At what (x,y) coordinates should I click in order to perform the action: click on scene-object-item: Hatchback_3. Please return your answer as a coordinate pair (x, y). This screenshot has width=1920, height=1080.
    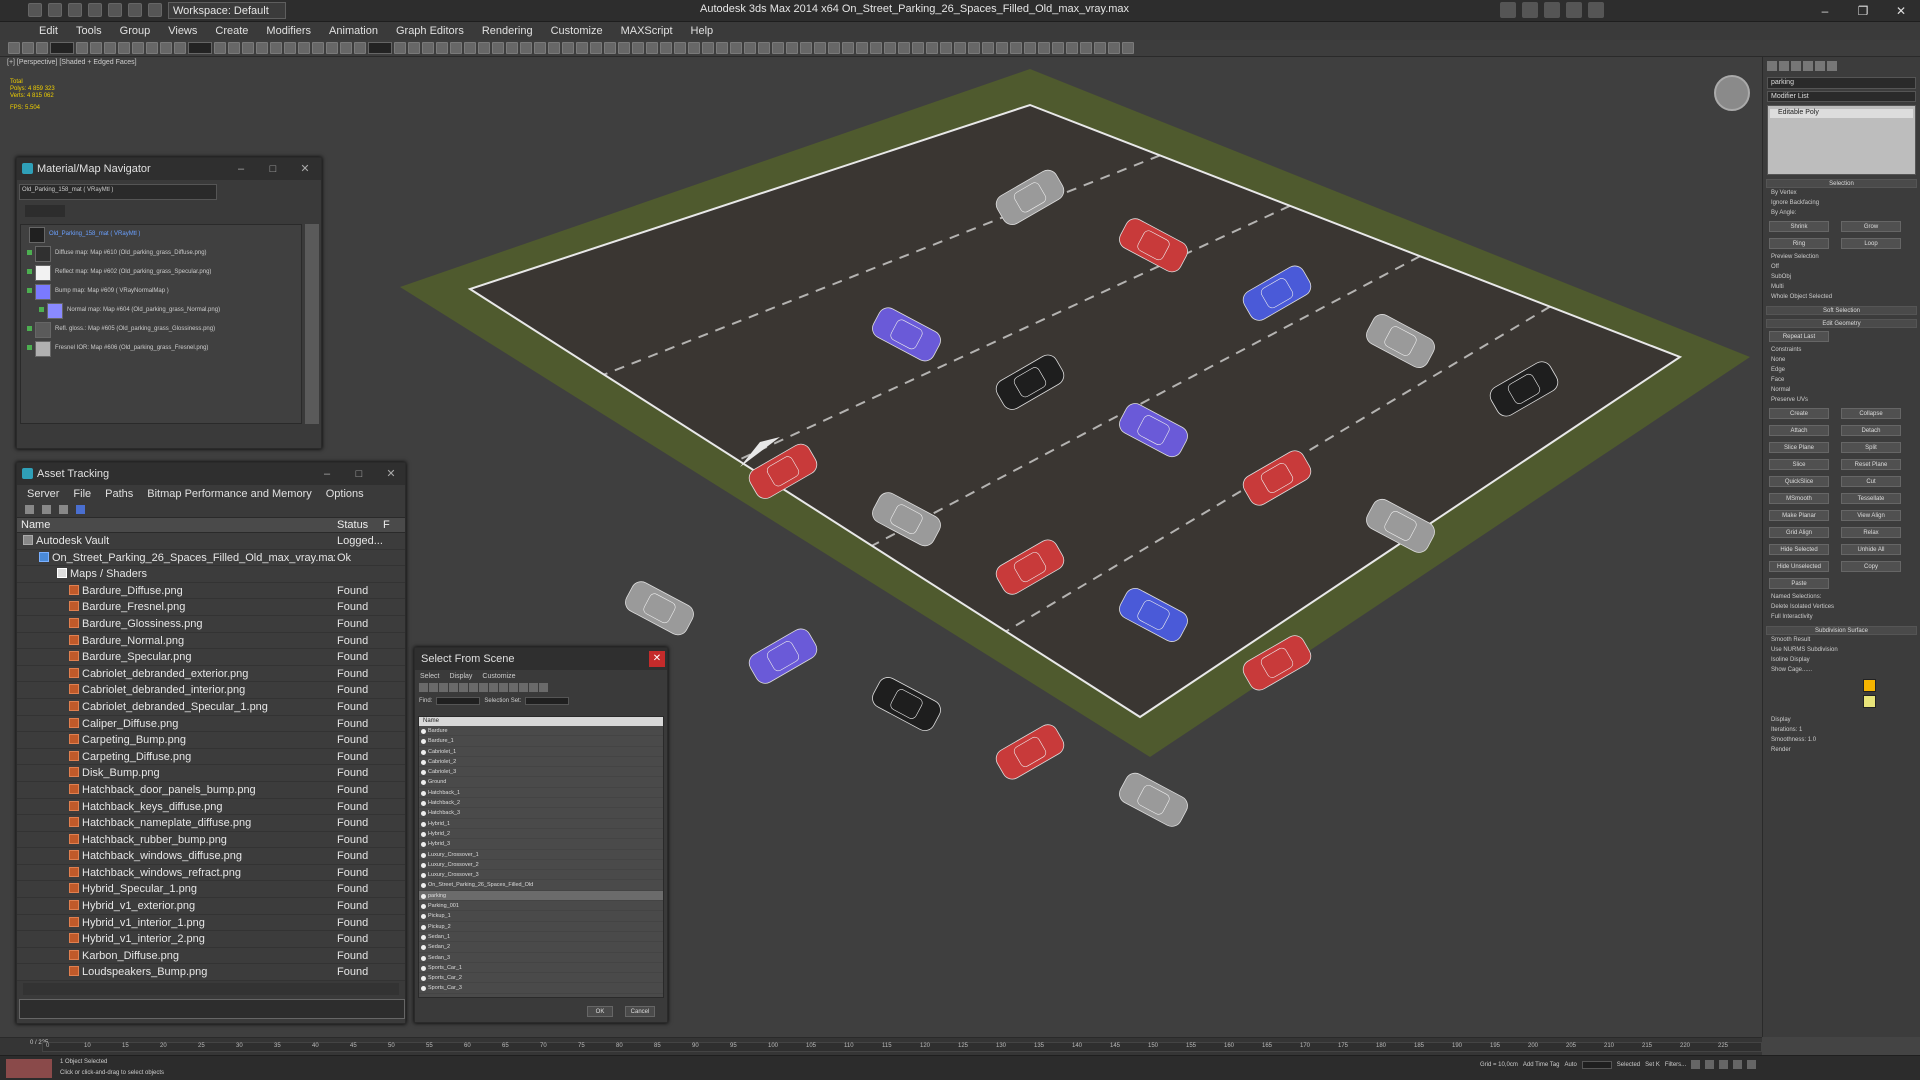
    Looking at the image, I should click on (541, 813).